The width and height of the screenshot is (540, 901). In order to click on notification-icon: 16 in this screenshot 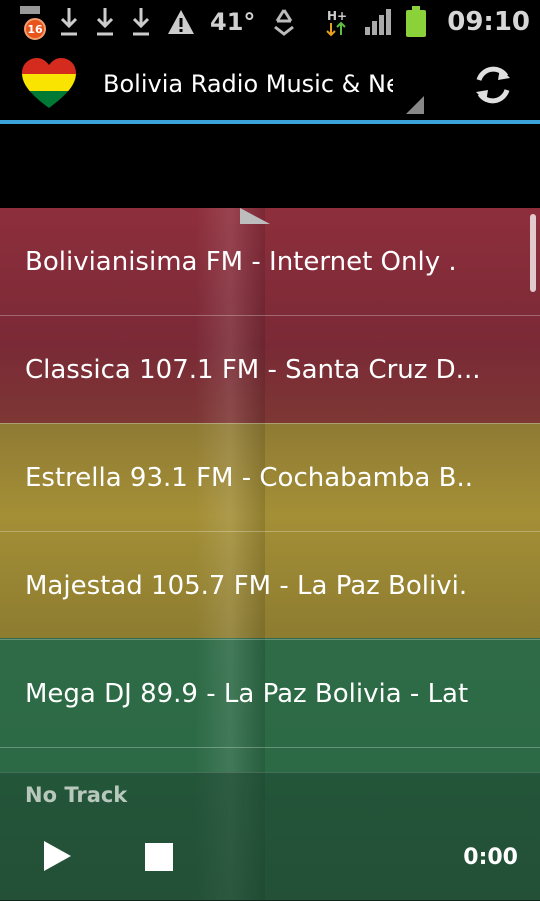, I will do `click(31, 22)`.